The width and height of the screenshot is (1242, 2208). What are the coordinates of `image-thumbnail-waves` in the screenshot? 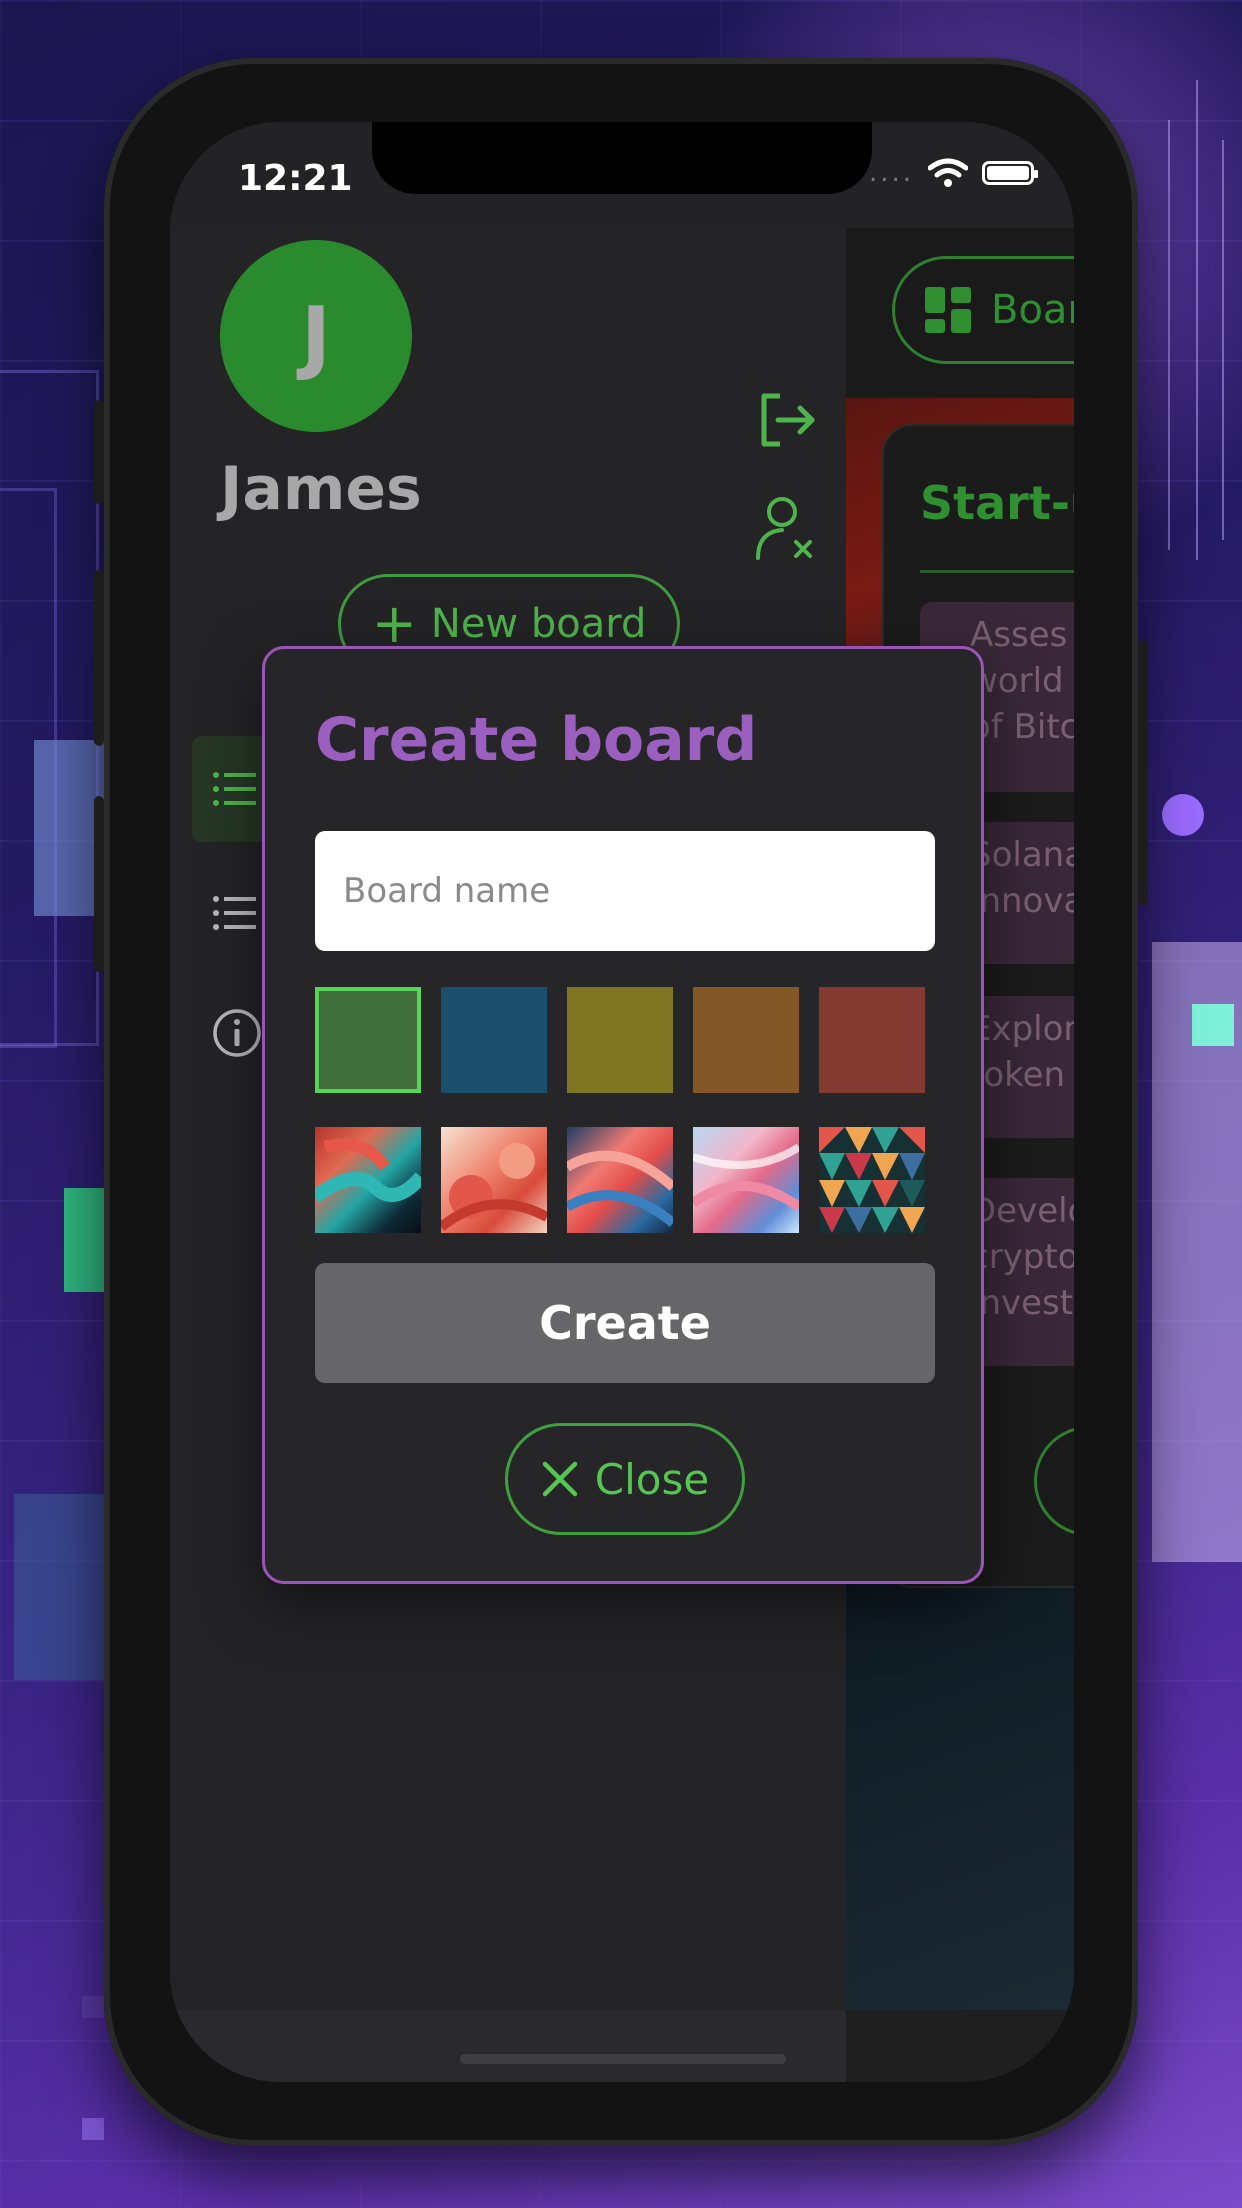 It's located at (620, 1180).